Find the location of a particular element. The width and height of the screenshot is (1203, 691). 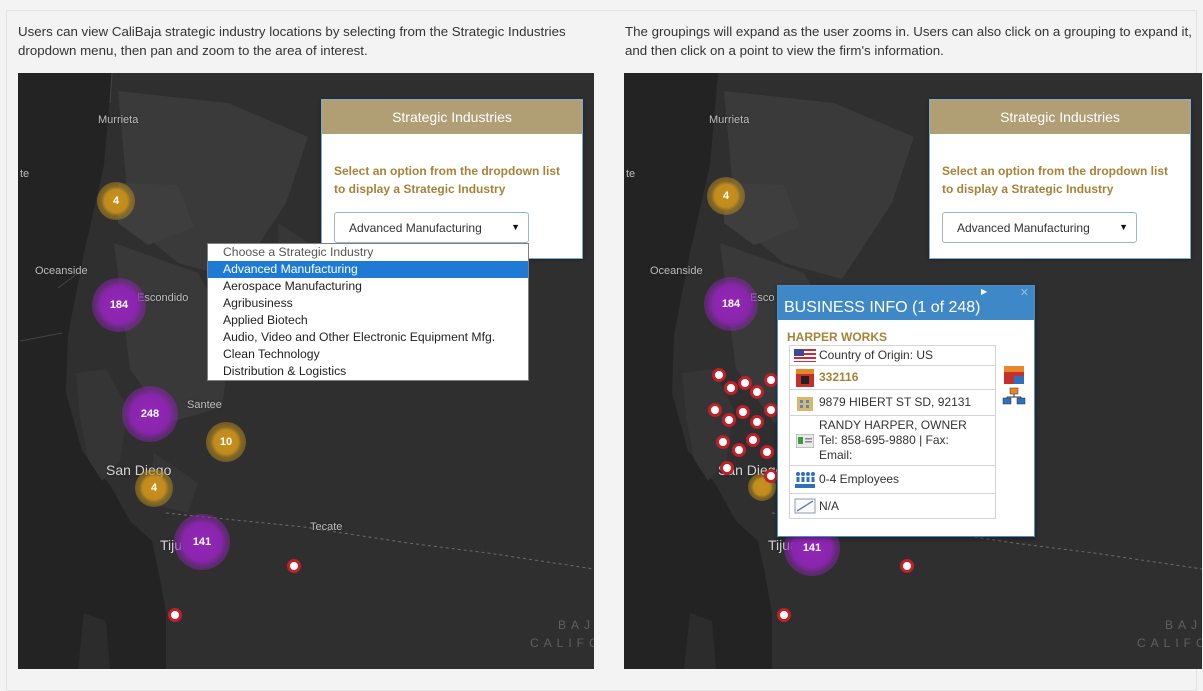

popup-title: BUSINESS INFO (1 of 248) is located at coordinates (882, 307).